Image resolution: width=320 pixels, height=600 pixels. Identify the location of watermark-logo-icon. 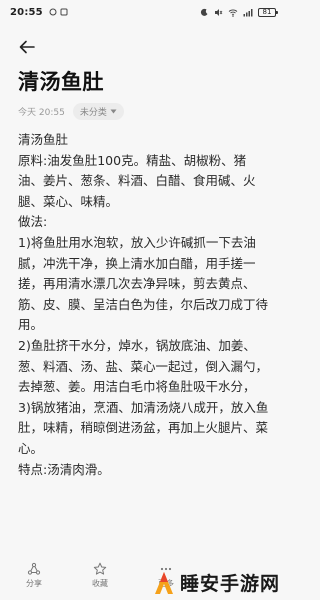
(163, 582).